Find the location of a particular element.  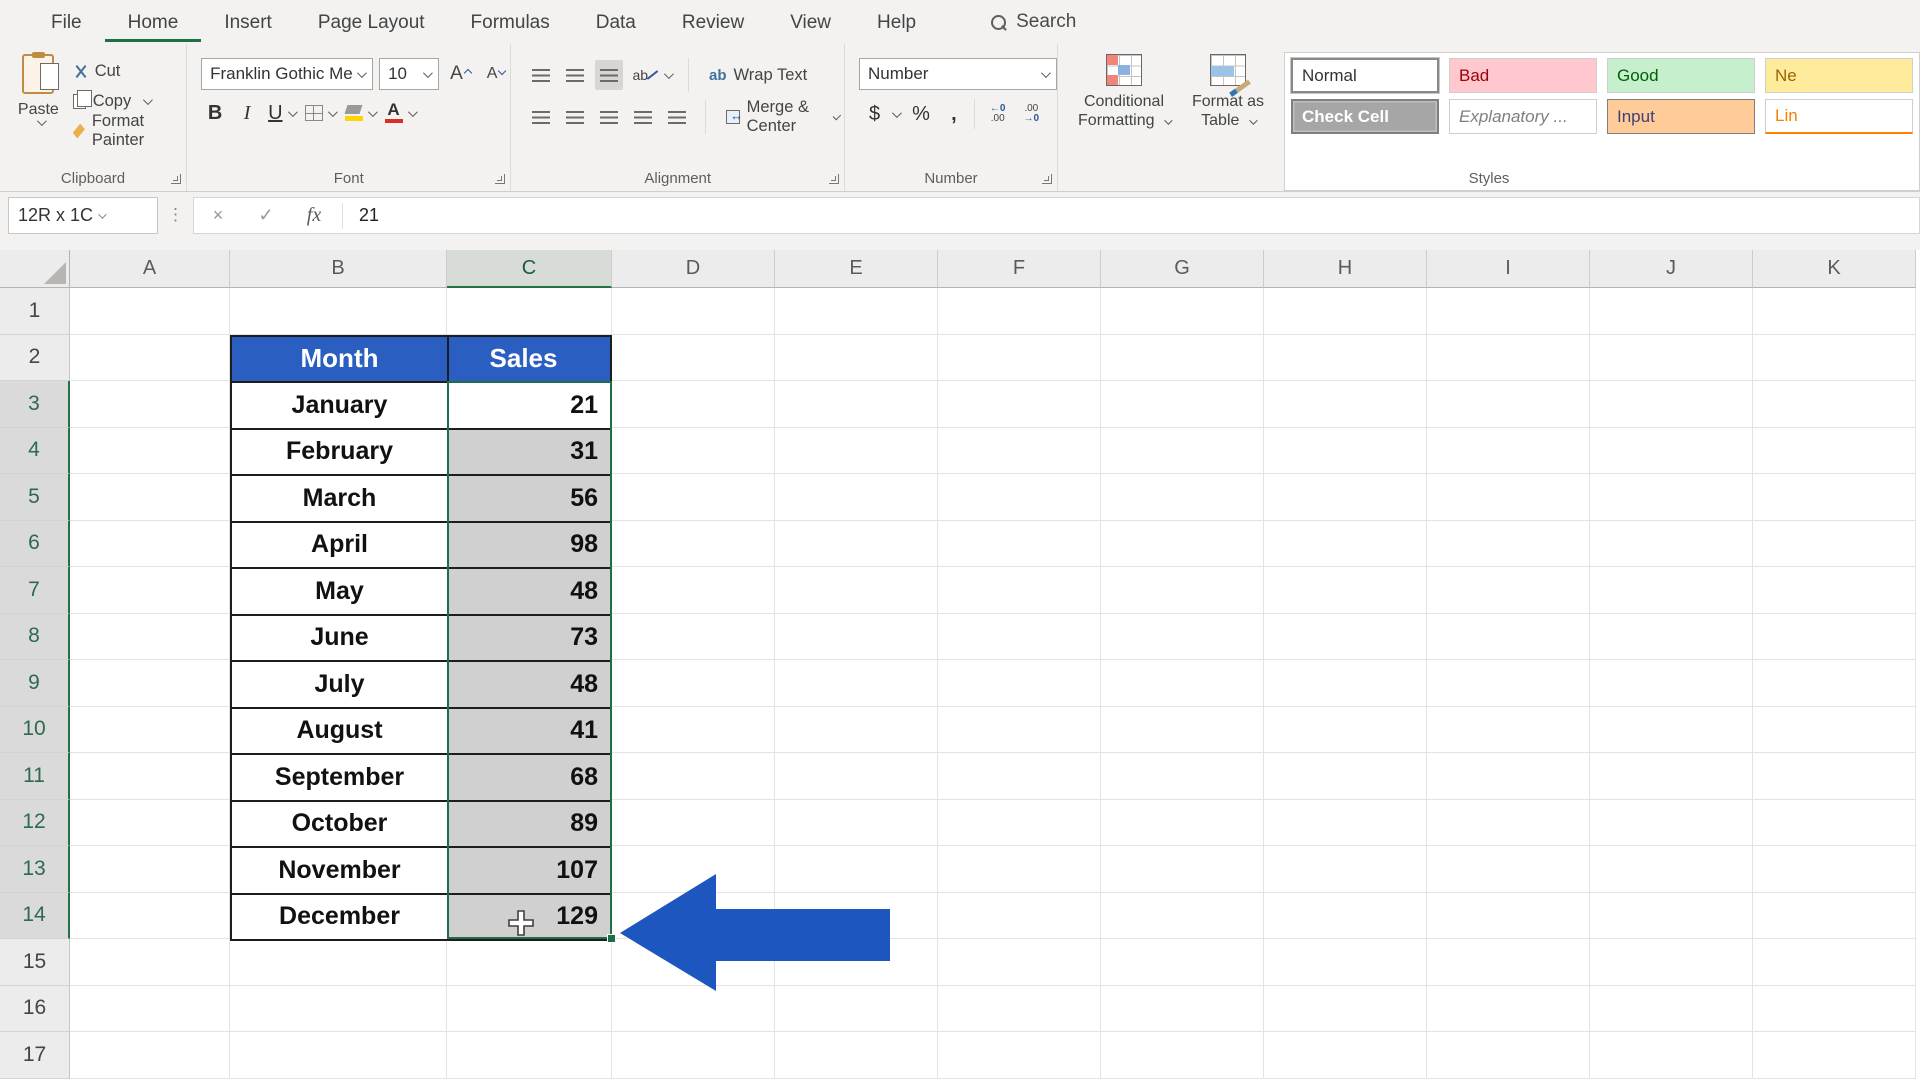

cell-month-august: August is located at coordinates (338, 731).